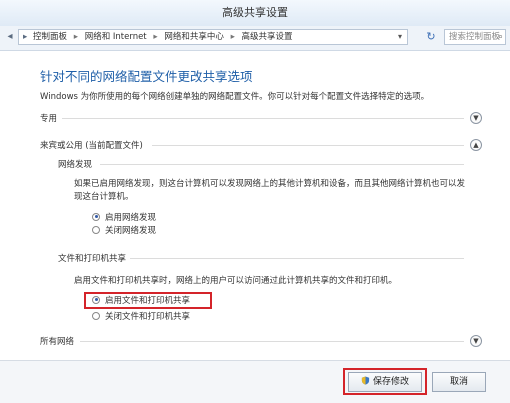 This screenshot has height=403, width=510. Describe the element at coordinates (25, 37) in the screenshot. I see `control-panel-icon: ▸` at that location.